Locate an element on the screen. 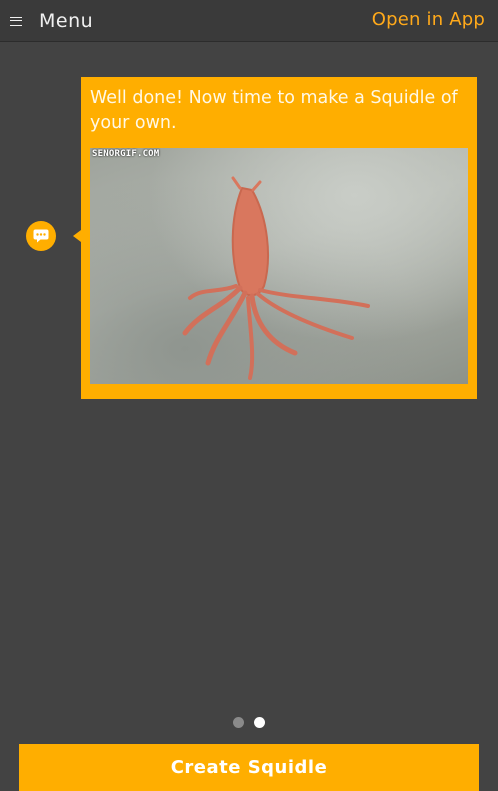 The height and width of the screenshot is (791, 498). gif-watermark: SENORGIF.COM is located at coordinates (126, 154).